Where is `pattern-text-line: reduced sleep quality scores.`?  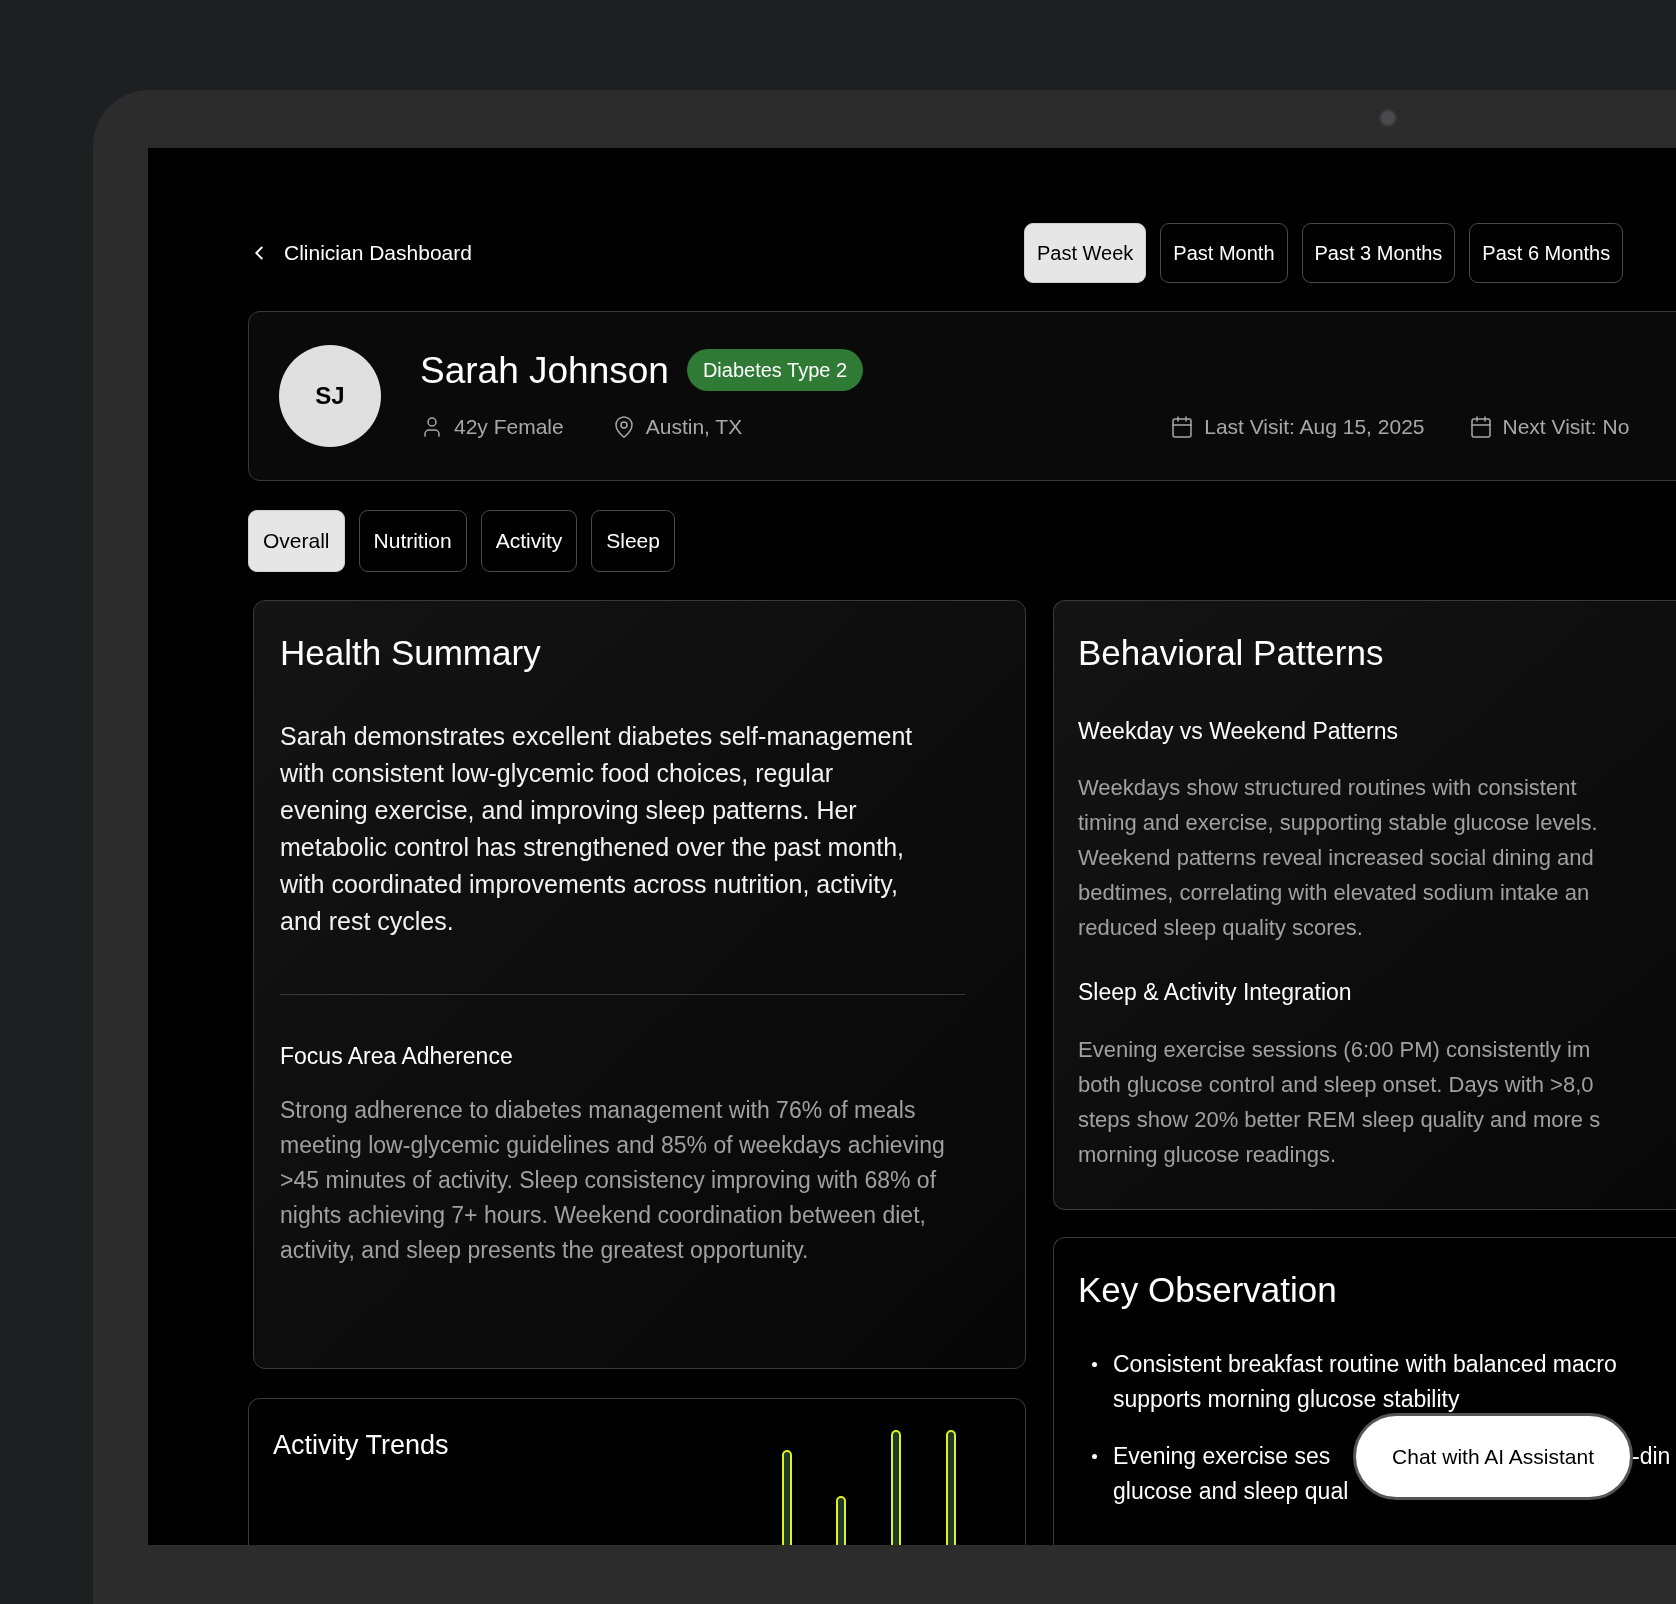 pattern-text-line: reduced sleep quality scores. is located at coordinates (1220, 928).